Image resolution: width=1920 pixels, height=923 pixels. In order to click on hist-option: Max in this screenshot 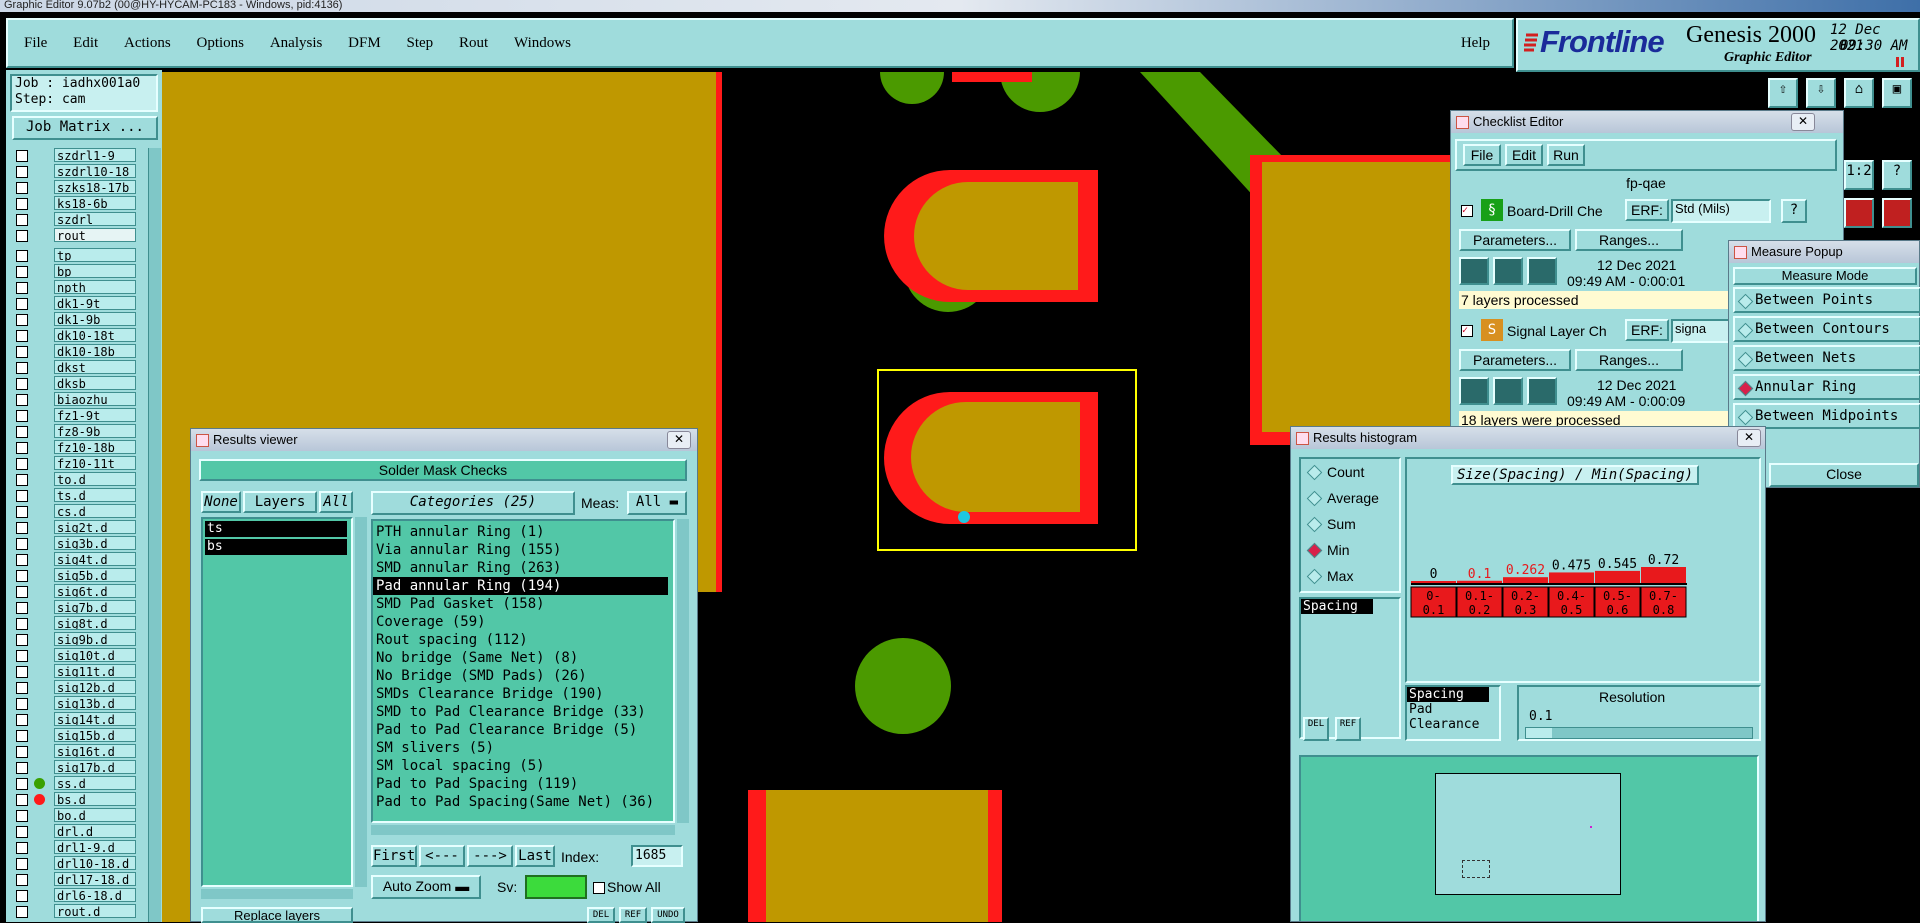, I will do `click(1350, 576)`.